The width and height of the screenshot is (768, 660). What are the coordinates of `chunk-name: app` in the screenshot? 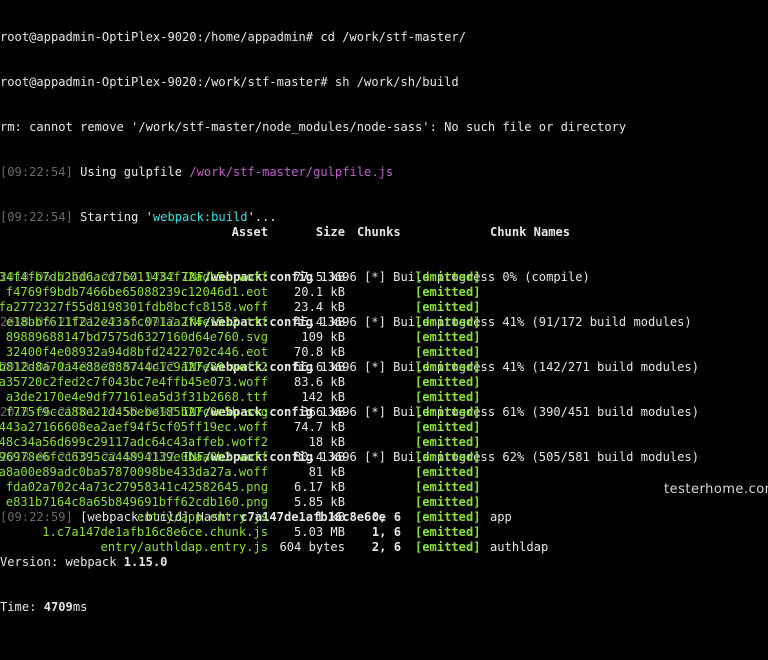 It's located at (501, 517).